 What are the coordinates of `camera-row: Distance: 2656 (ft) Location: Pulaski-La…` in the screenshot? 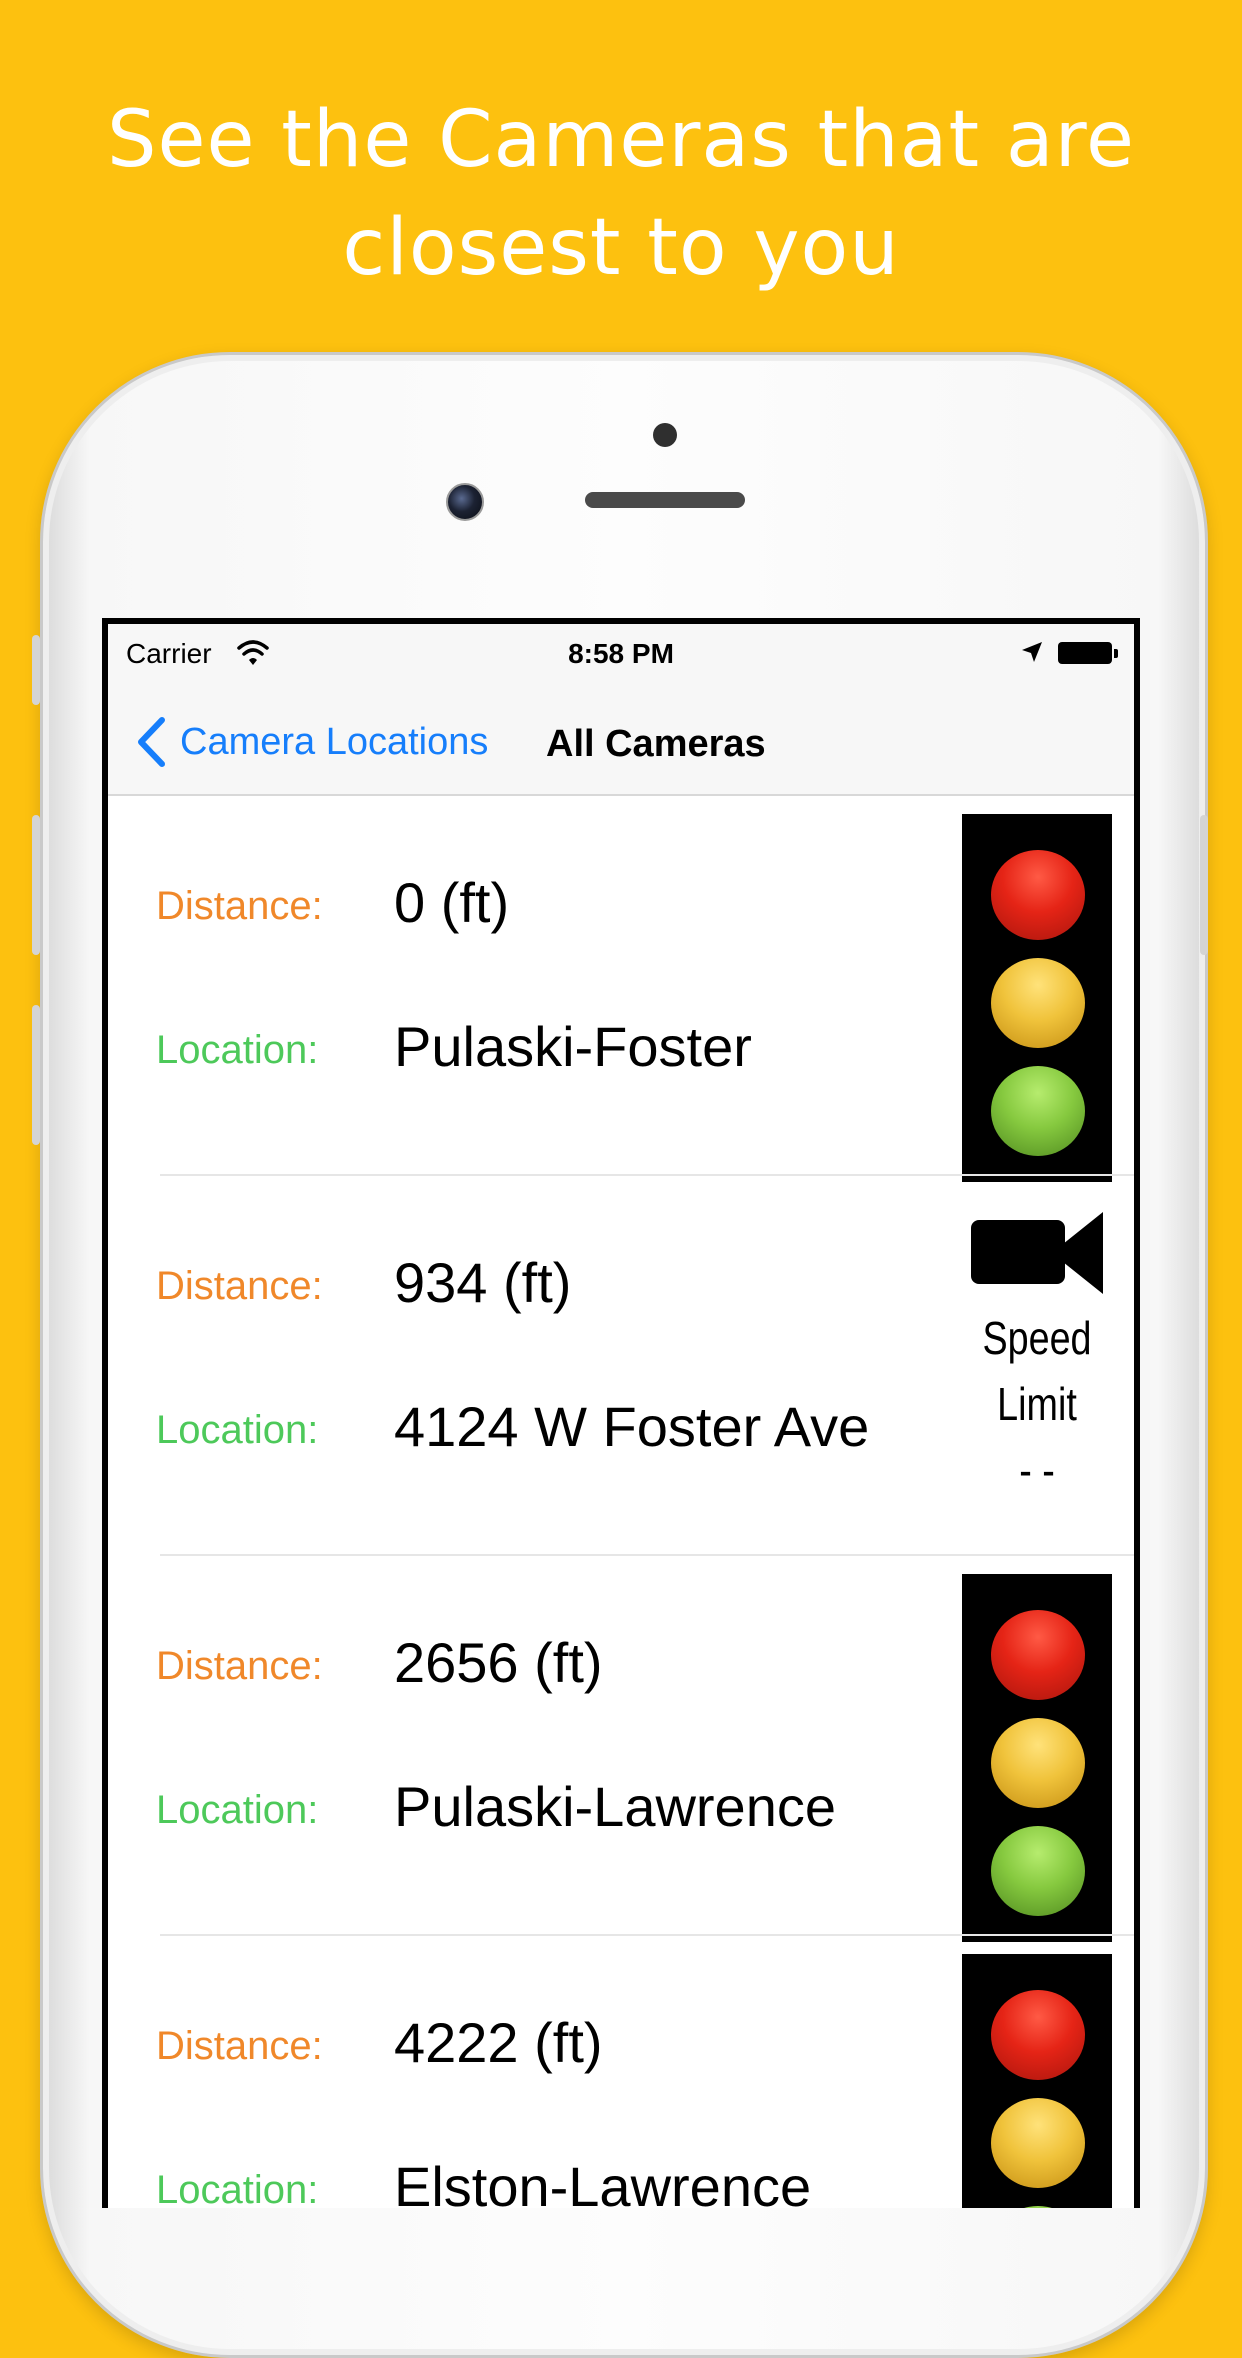 It's located at (621, 1749).